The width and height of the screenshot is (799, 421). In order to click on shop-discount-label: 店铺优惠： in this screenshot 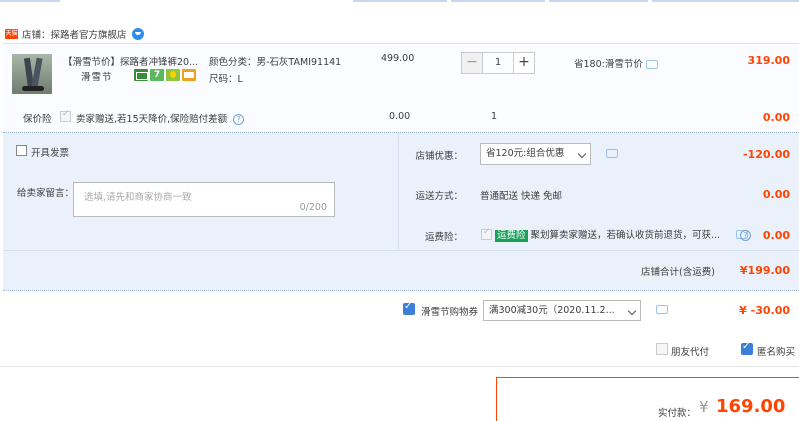, I will do `click(439, 156)`.